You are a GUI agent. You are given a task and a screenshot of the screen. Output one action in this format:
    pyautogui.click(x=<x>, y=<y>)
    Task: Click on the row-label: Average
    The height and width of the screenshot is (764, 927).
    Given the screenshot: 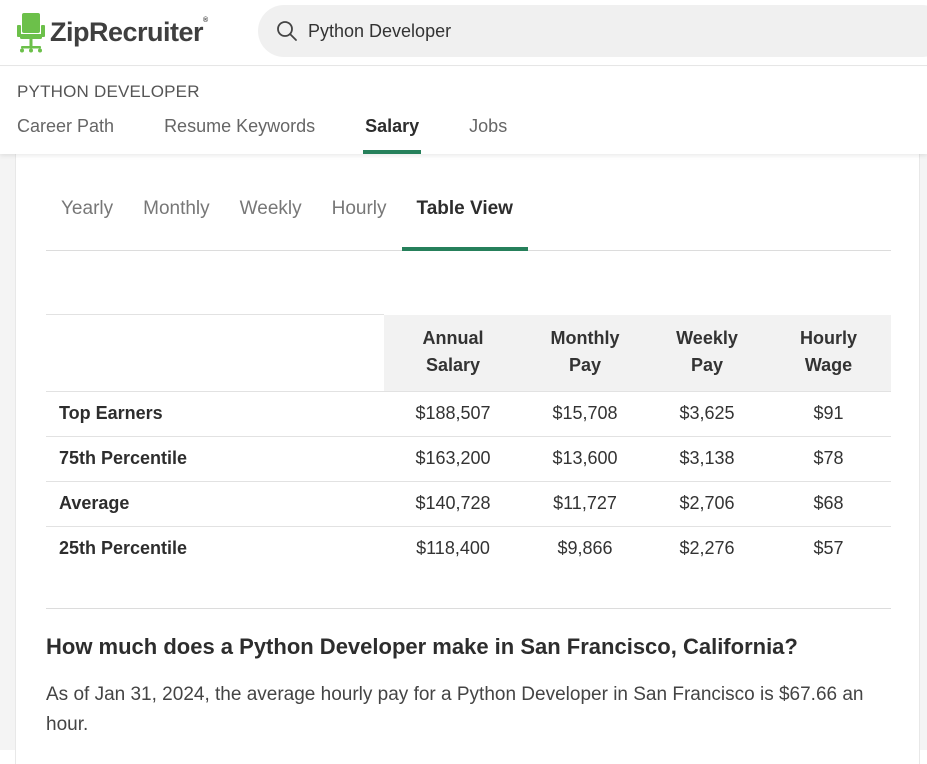 What is the action you would take?
    pyautogui.click(x=215, y=503)
    